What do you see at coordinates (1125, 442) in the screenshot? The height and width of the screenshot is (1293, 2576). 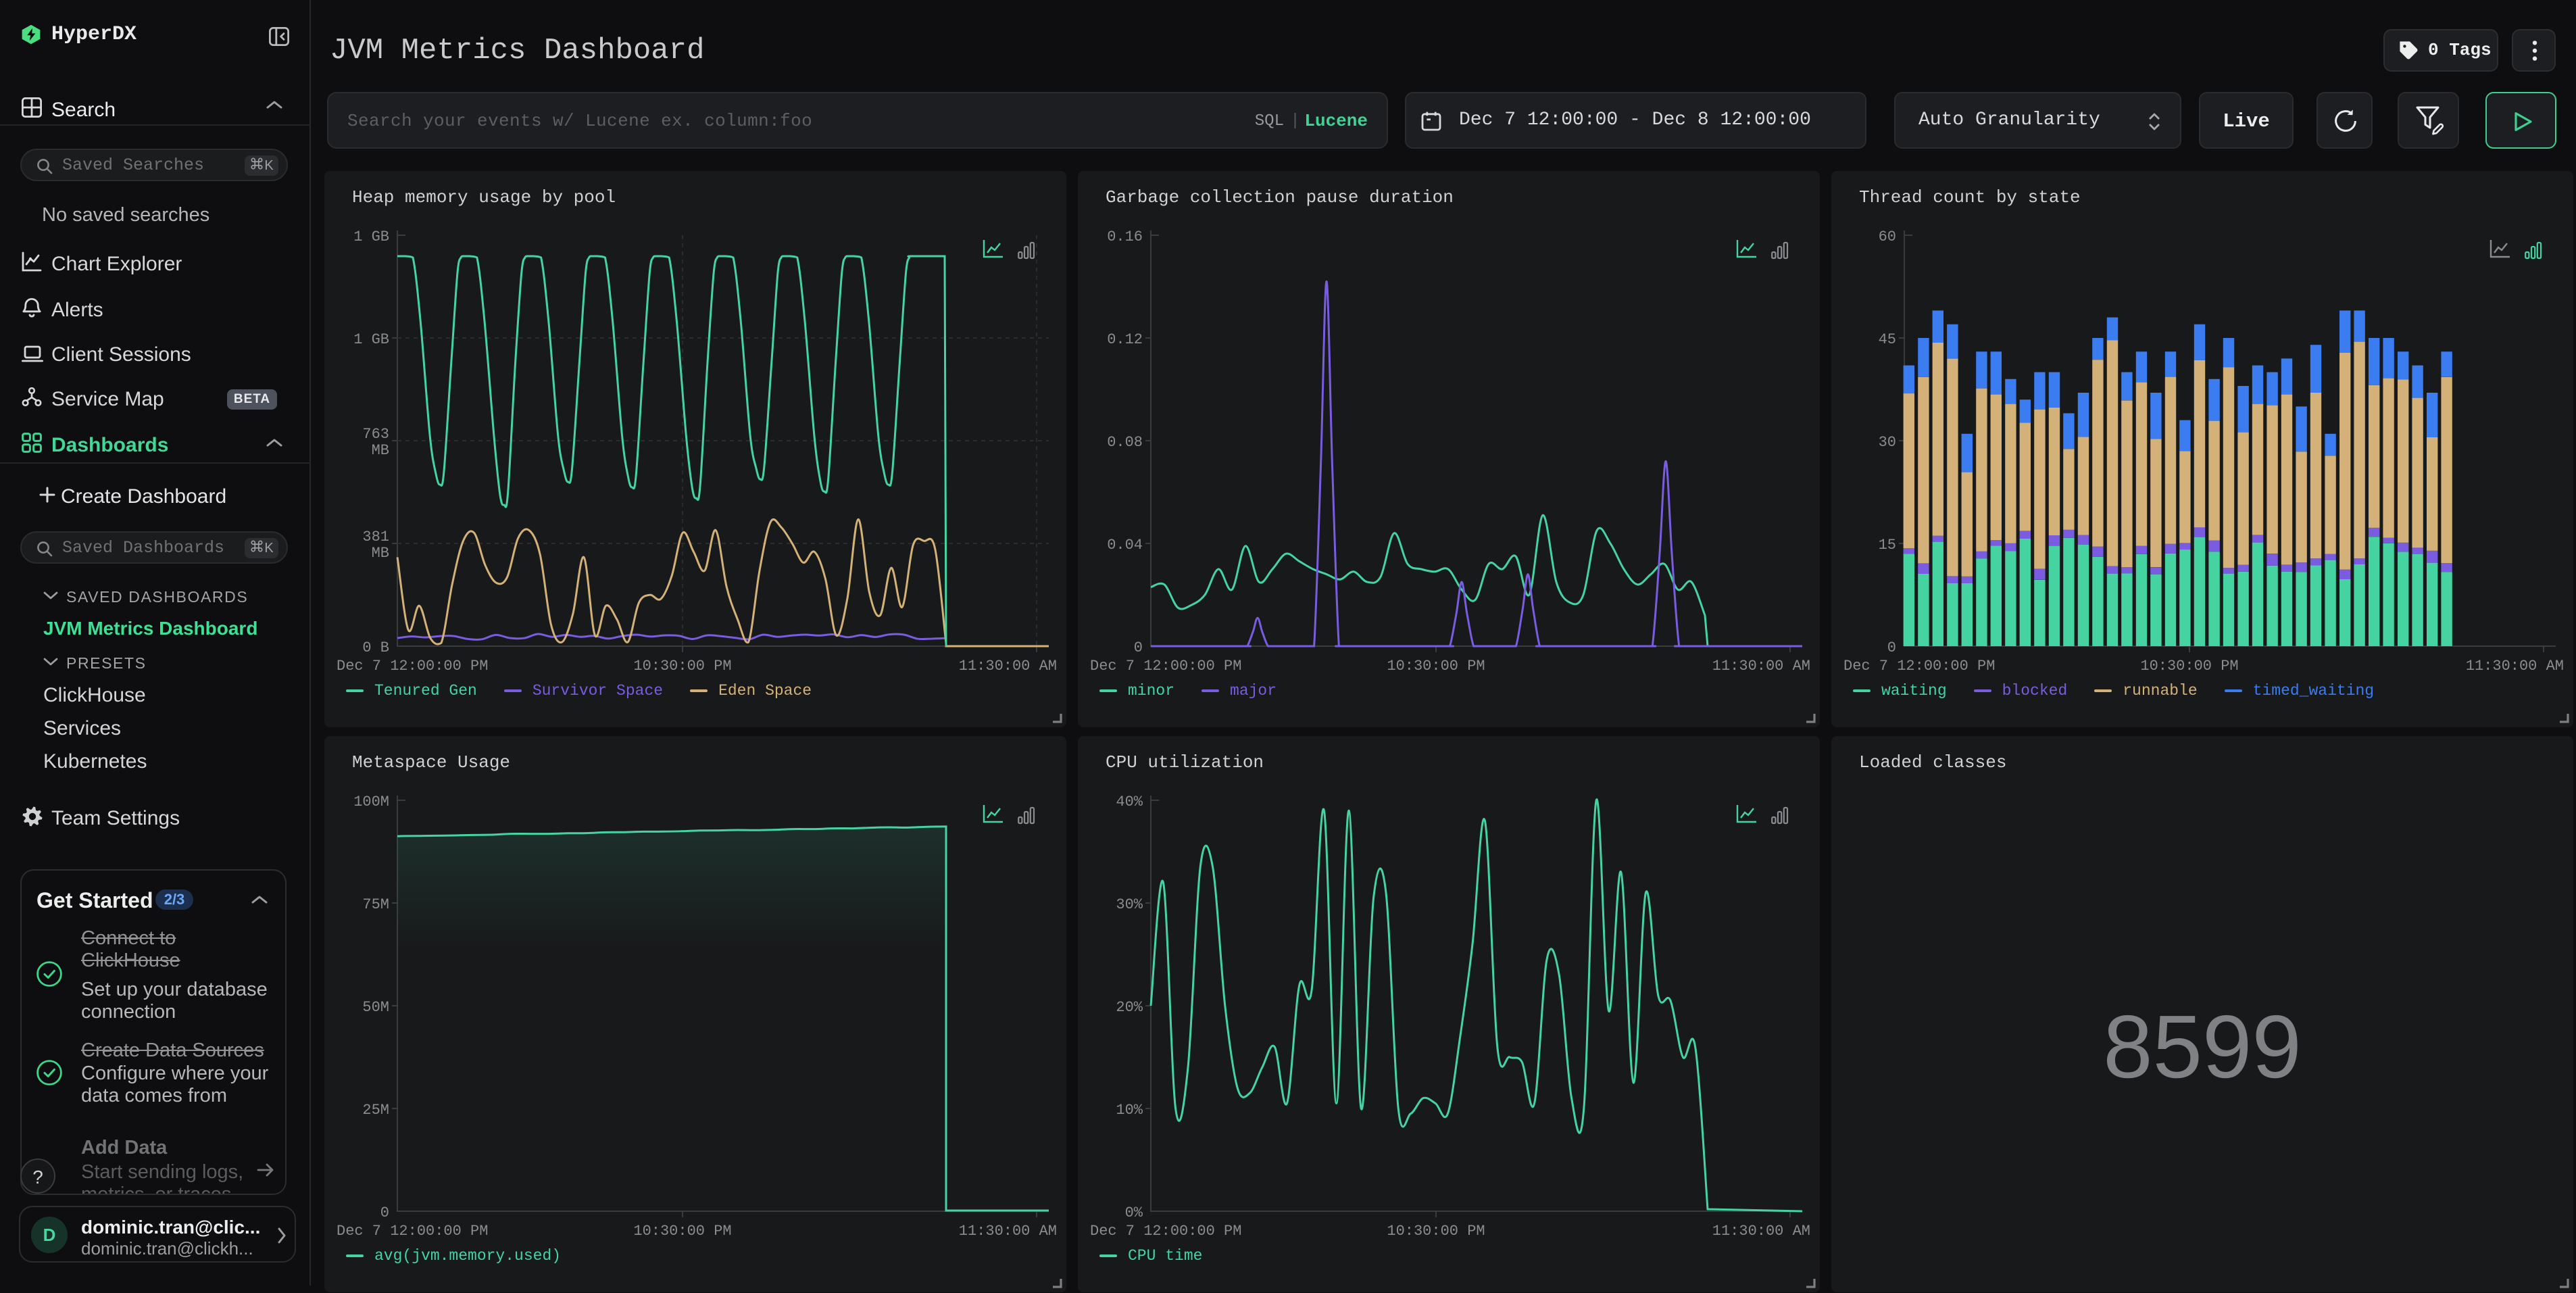 I see `svg-text: 0.08` at bounding box center [1125, 442].